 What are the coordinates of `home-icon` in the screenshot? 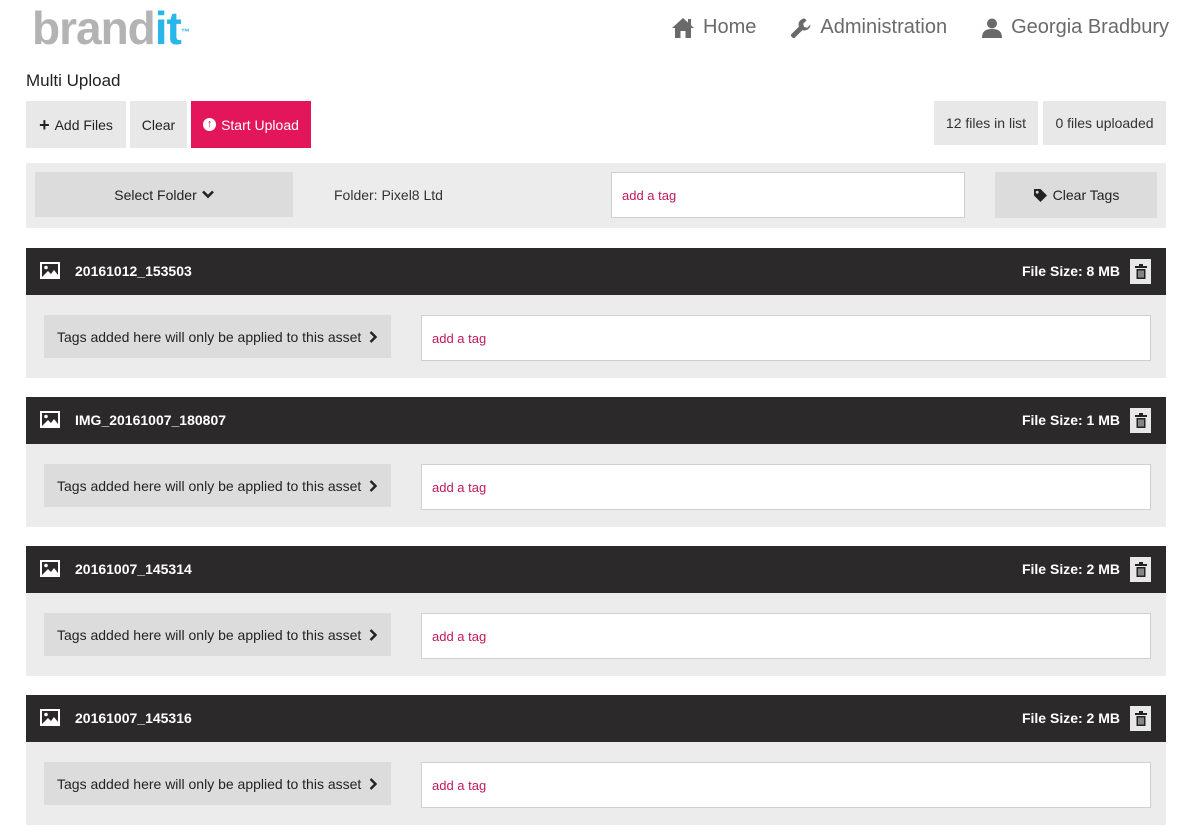 It's located at (683, 27).